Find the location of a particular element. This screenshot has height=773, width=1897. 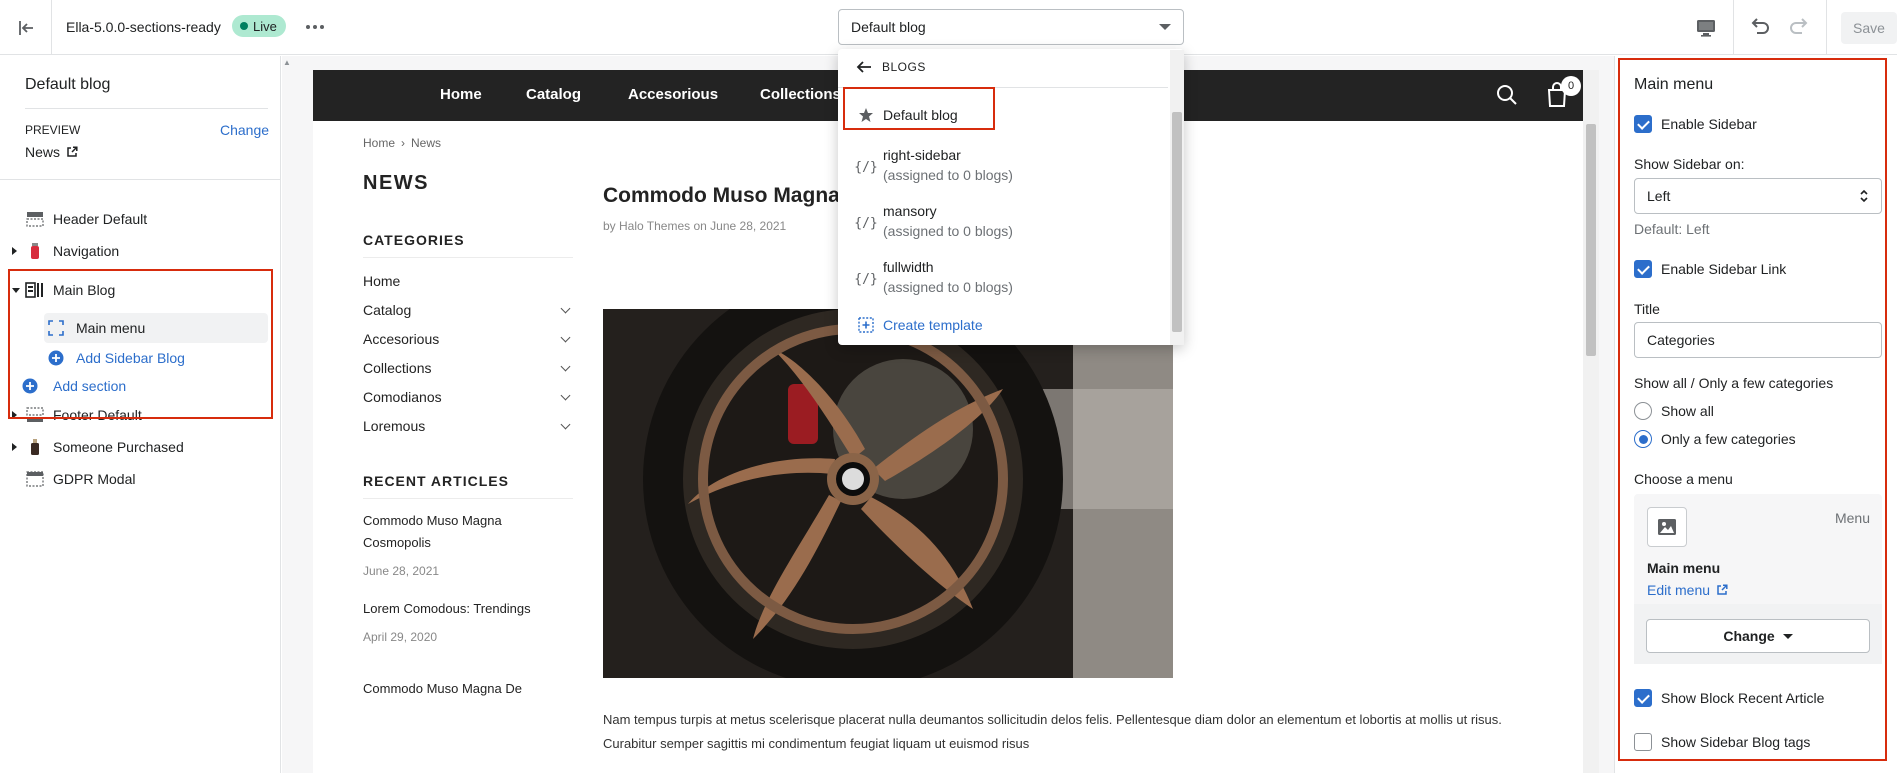

category-item: Collections is located at coordinates (468, 368).